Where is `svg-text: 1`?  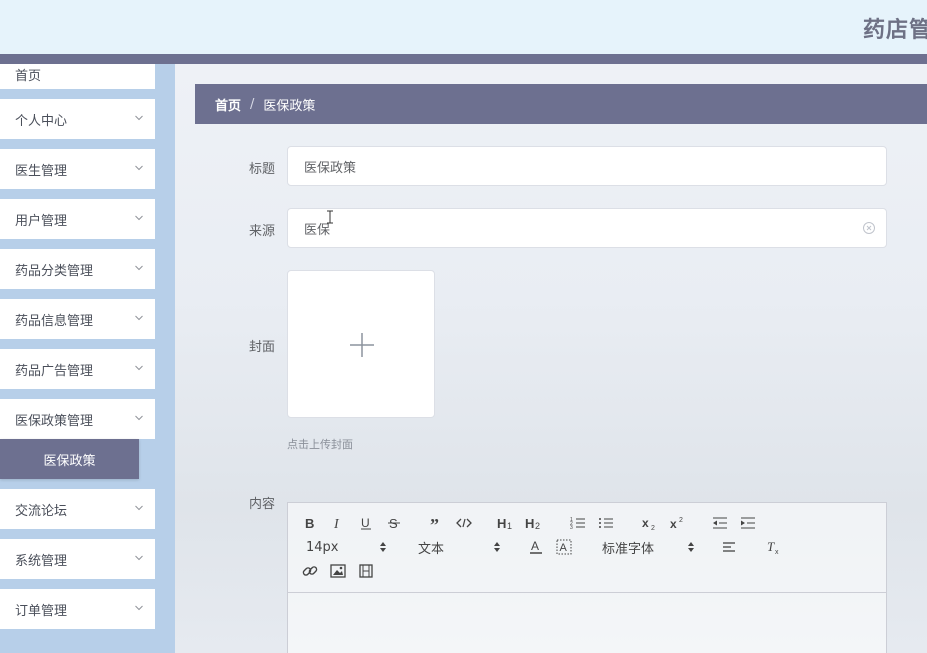 svg-text: 1 is located at coordinates (509, 525).